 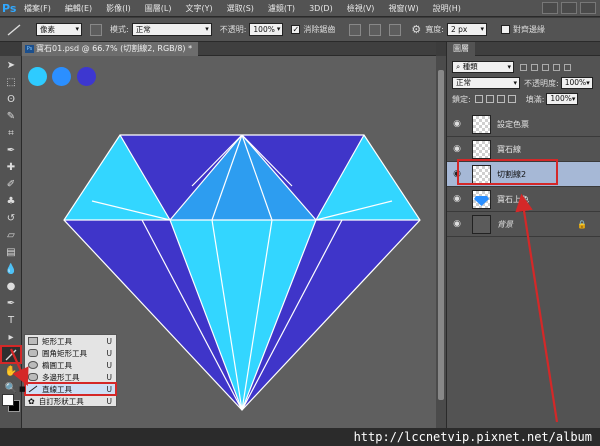 What do you see at coordinates (434, 29) in the screenshot?
I see `weight-label: 寬度:` at bounding box center [434, 29].